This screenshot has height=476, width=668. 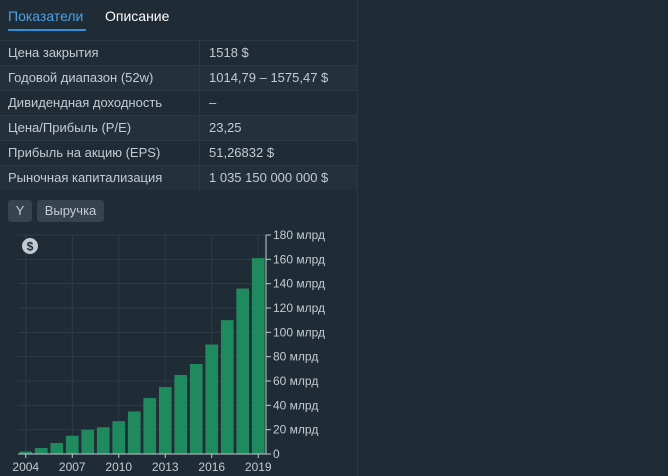 What do you see at coordinates (178, 127) in the screenshot?
I see `table-row: Цена/Прибыль (P/E) 23,25` at bounding box center [178, 127].